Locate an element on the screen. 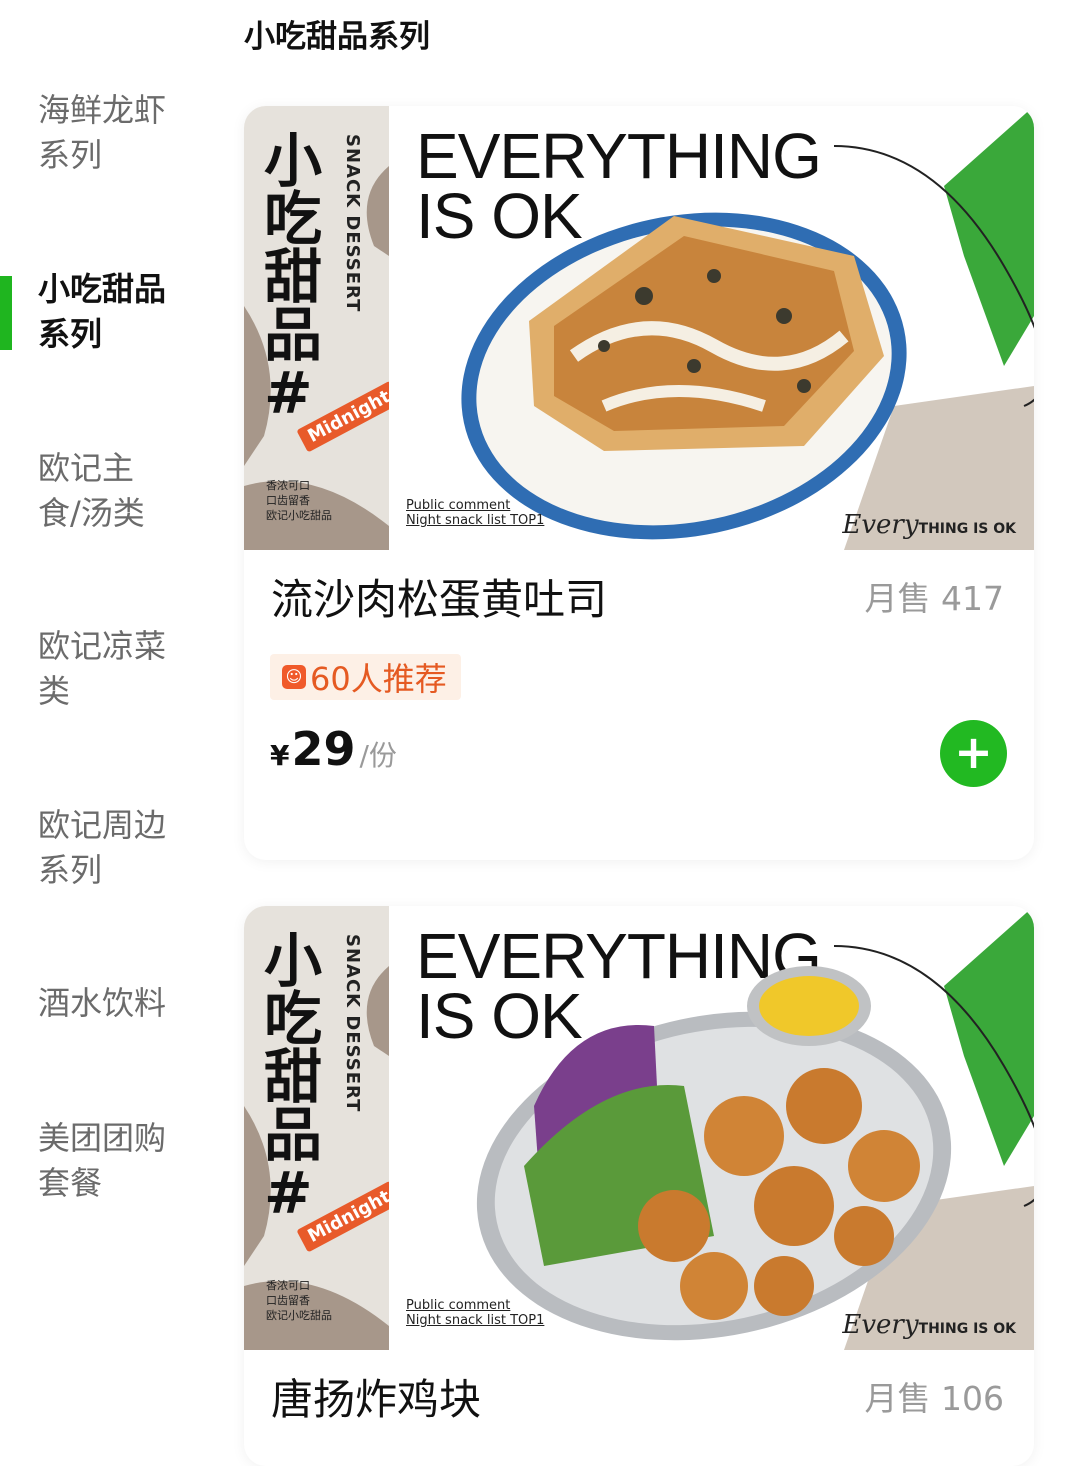 The height and width of the screenshot is (1466, 1080). sidebar-item-label: 酒水饮料 is located at coordinates (102, 1003).